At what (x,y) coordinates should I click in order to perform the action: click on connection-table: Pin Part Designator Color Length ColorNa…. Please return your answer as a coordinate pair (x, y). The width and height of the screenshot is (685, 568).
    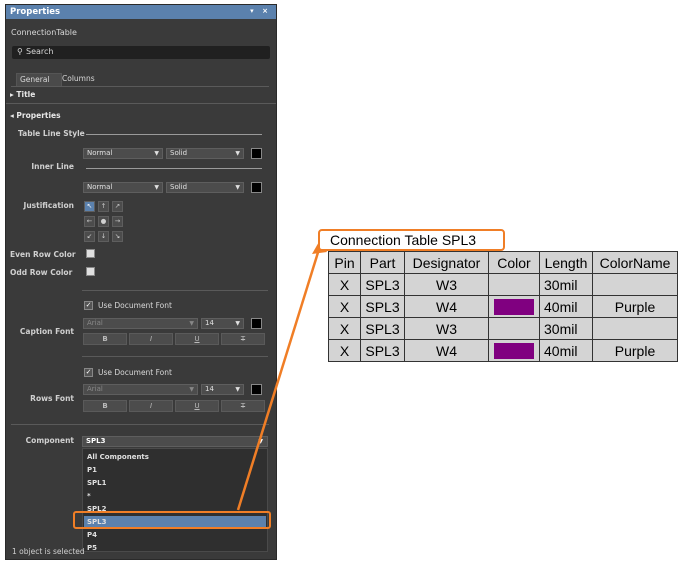
    Looking at the image, I should click on (503, 306).